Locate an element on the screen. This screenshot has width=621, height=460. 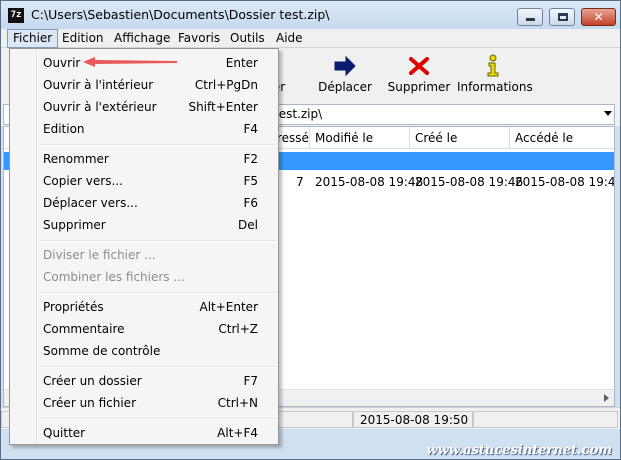
menu-item-shortcut: F6 is located at coordinates (250, 203).